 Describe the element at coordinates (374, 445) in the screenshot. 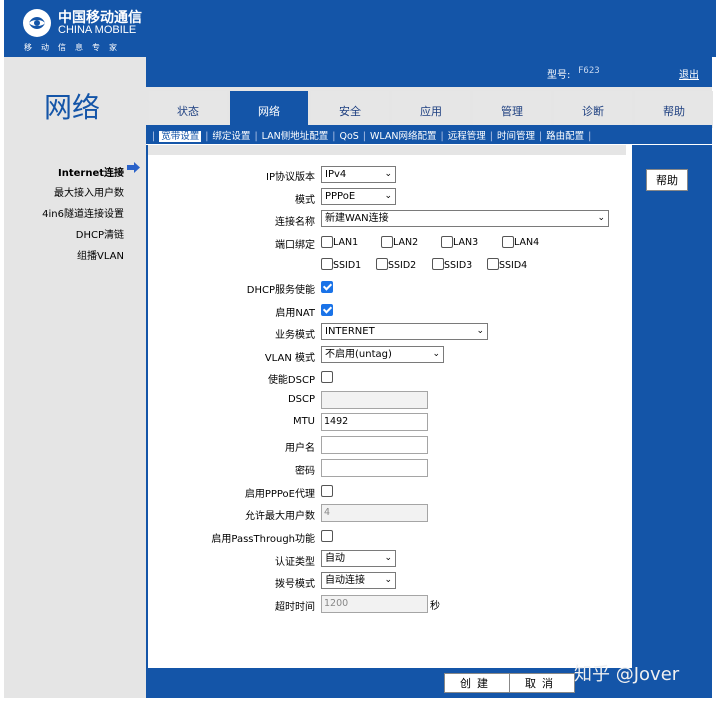

I see `username-input` at that location.